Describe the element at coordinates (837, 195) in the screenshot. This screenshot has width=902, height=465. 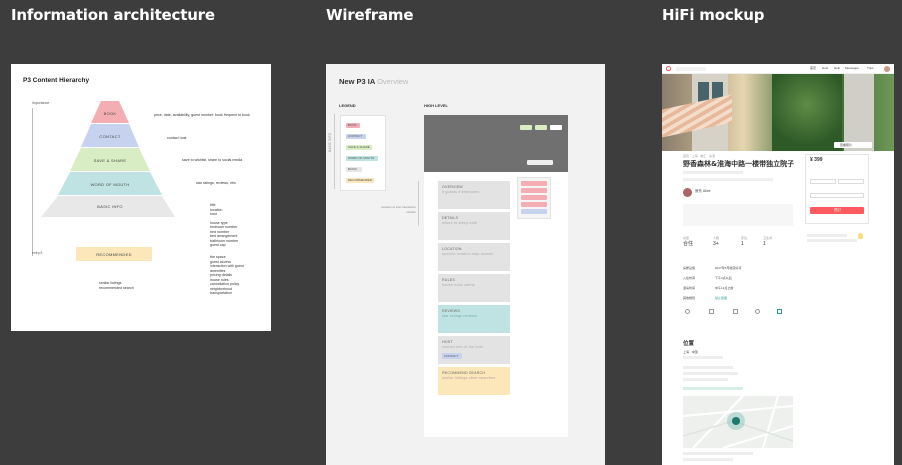
I see `guests-select` at that location.